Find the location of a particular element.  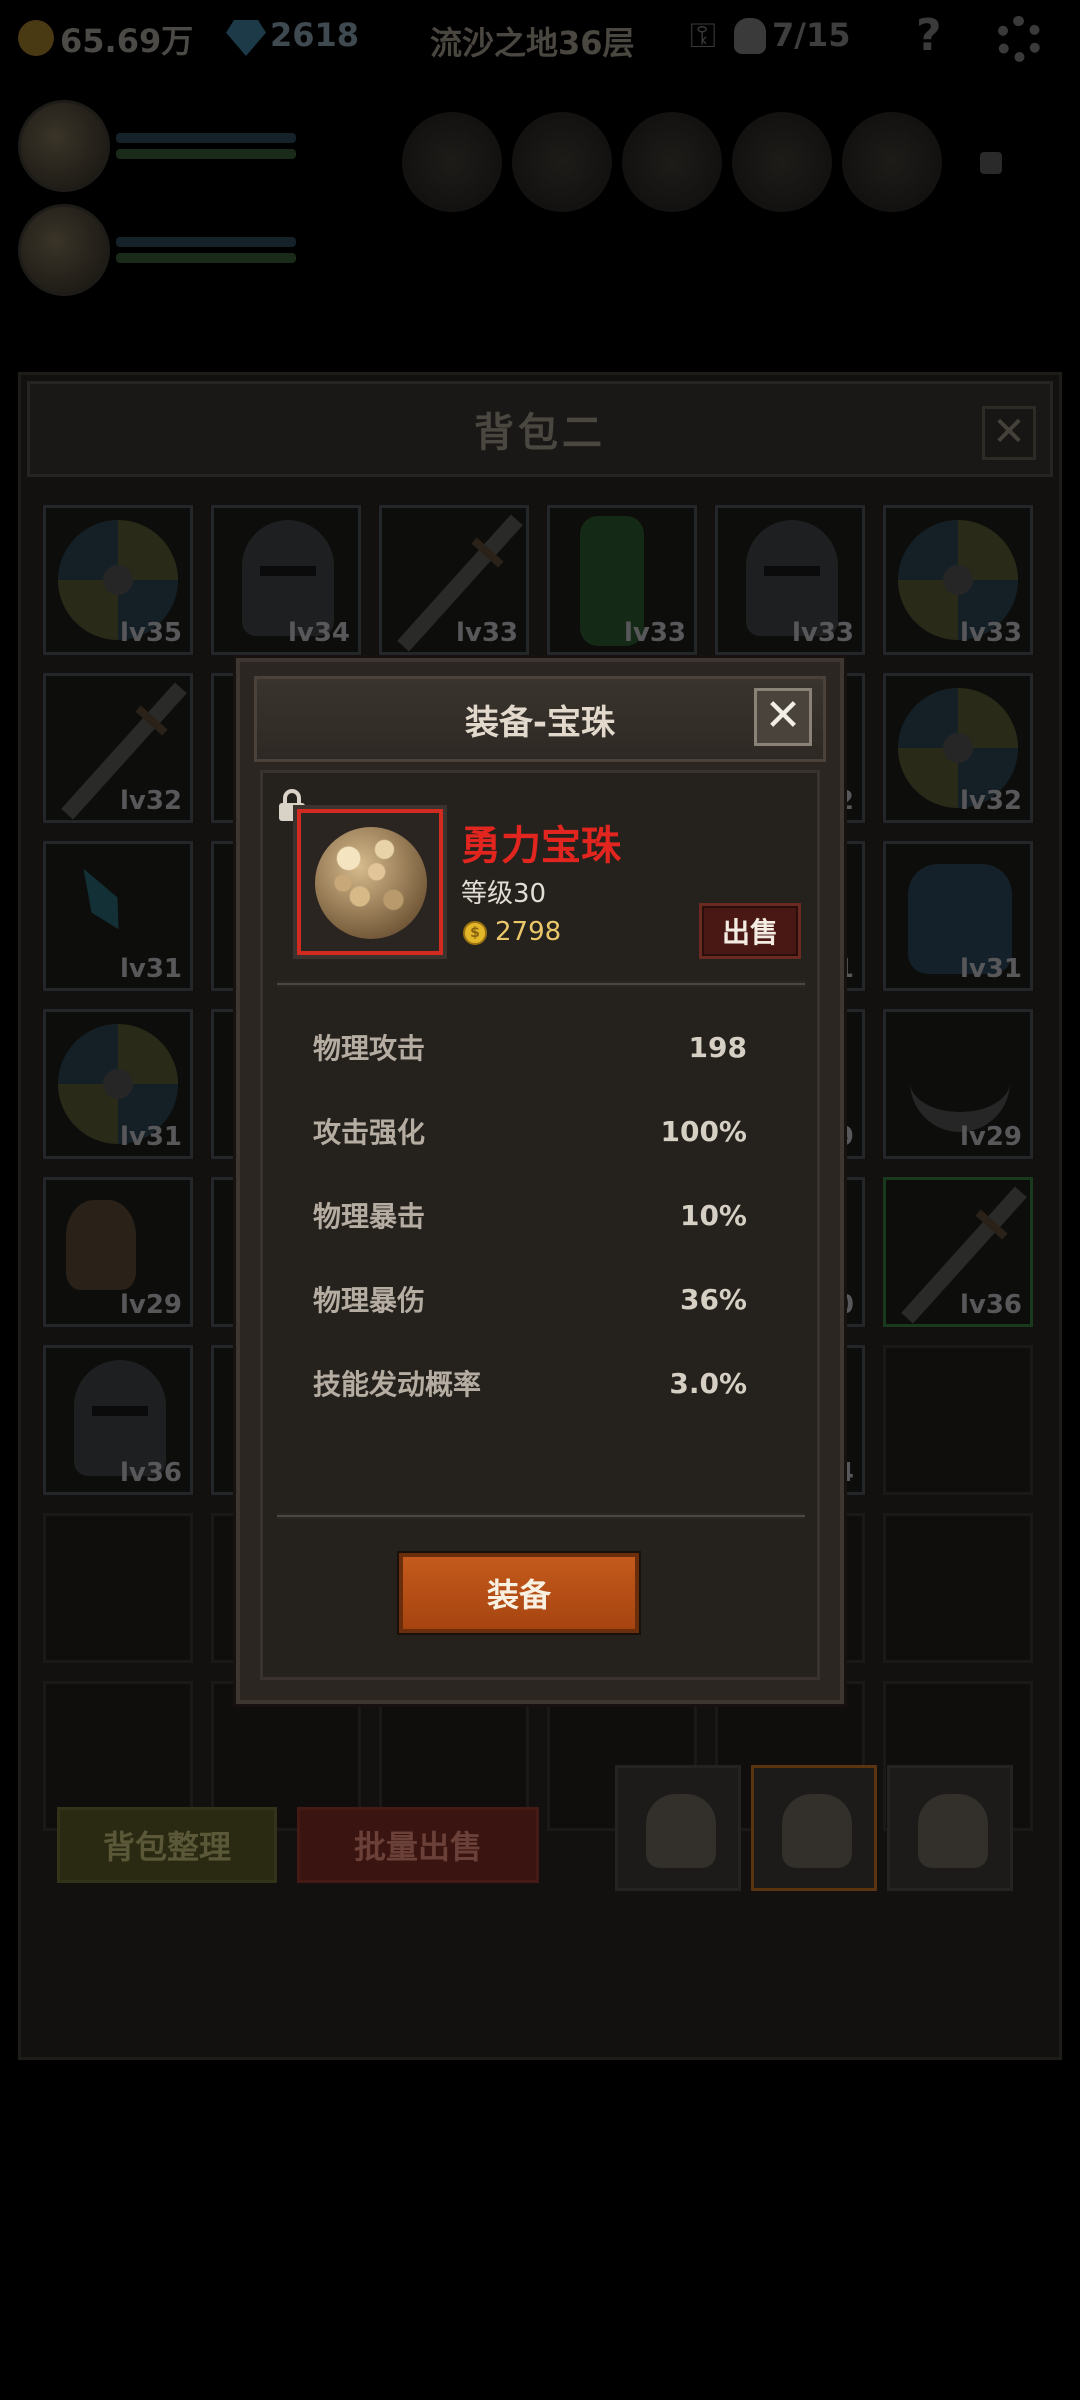

help-button: ? is located at coordinates (929, 35).